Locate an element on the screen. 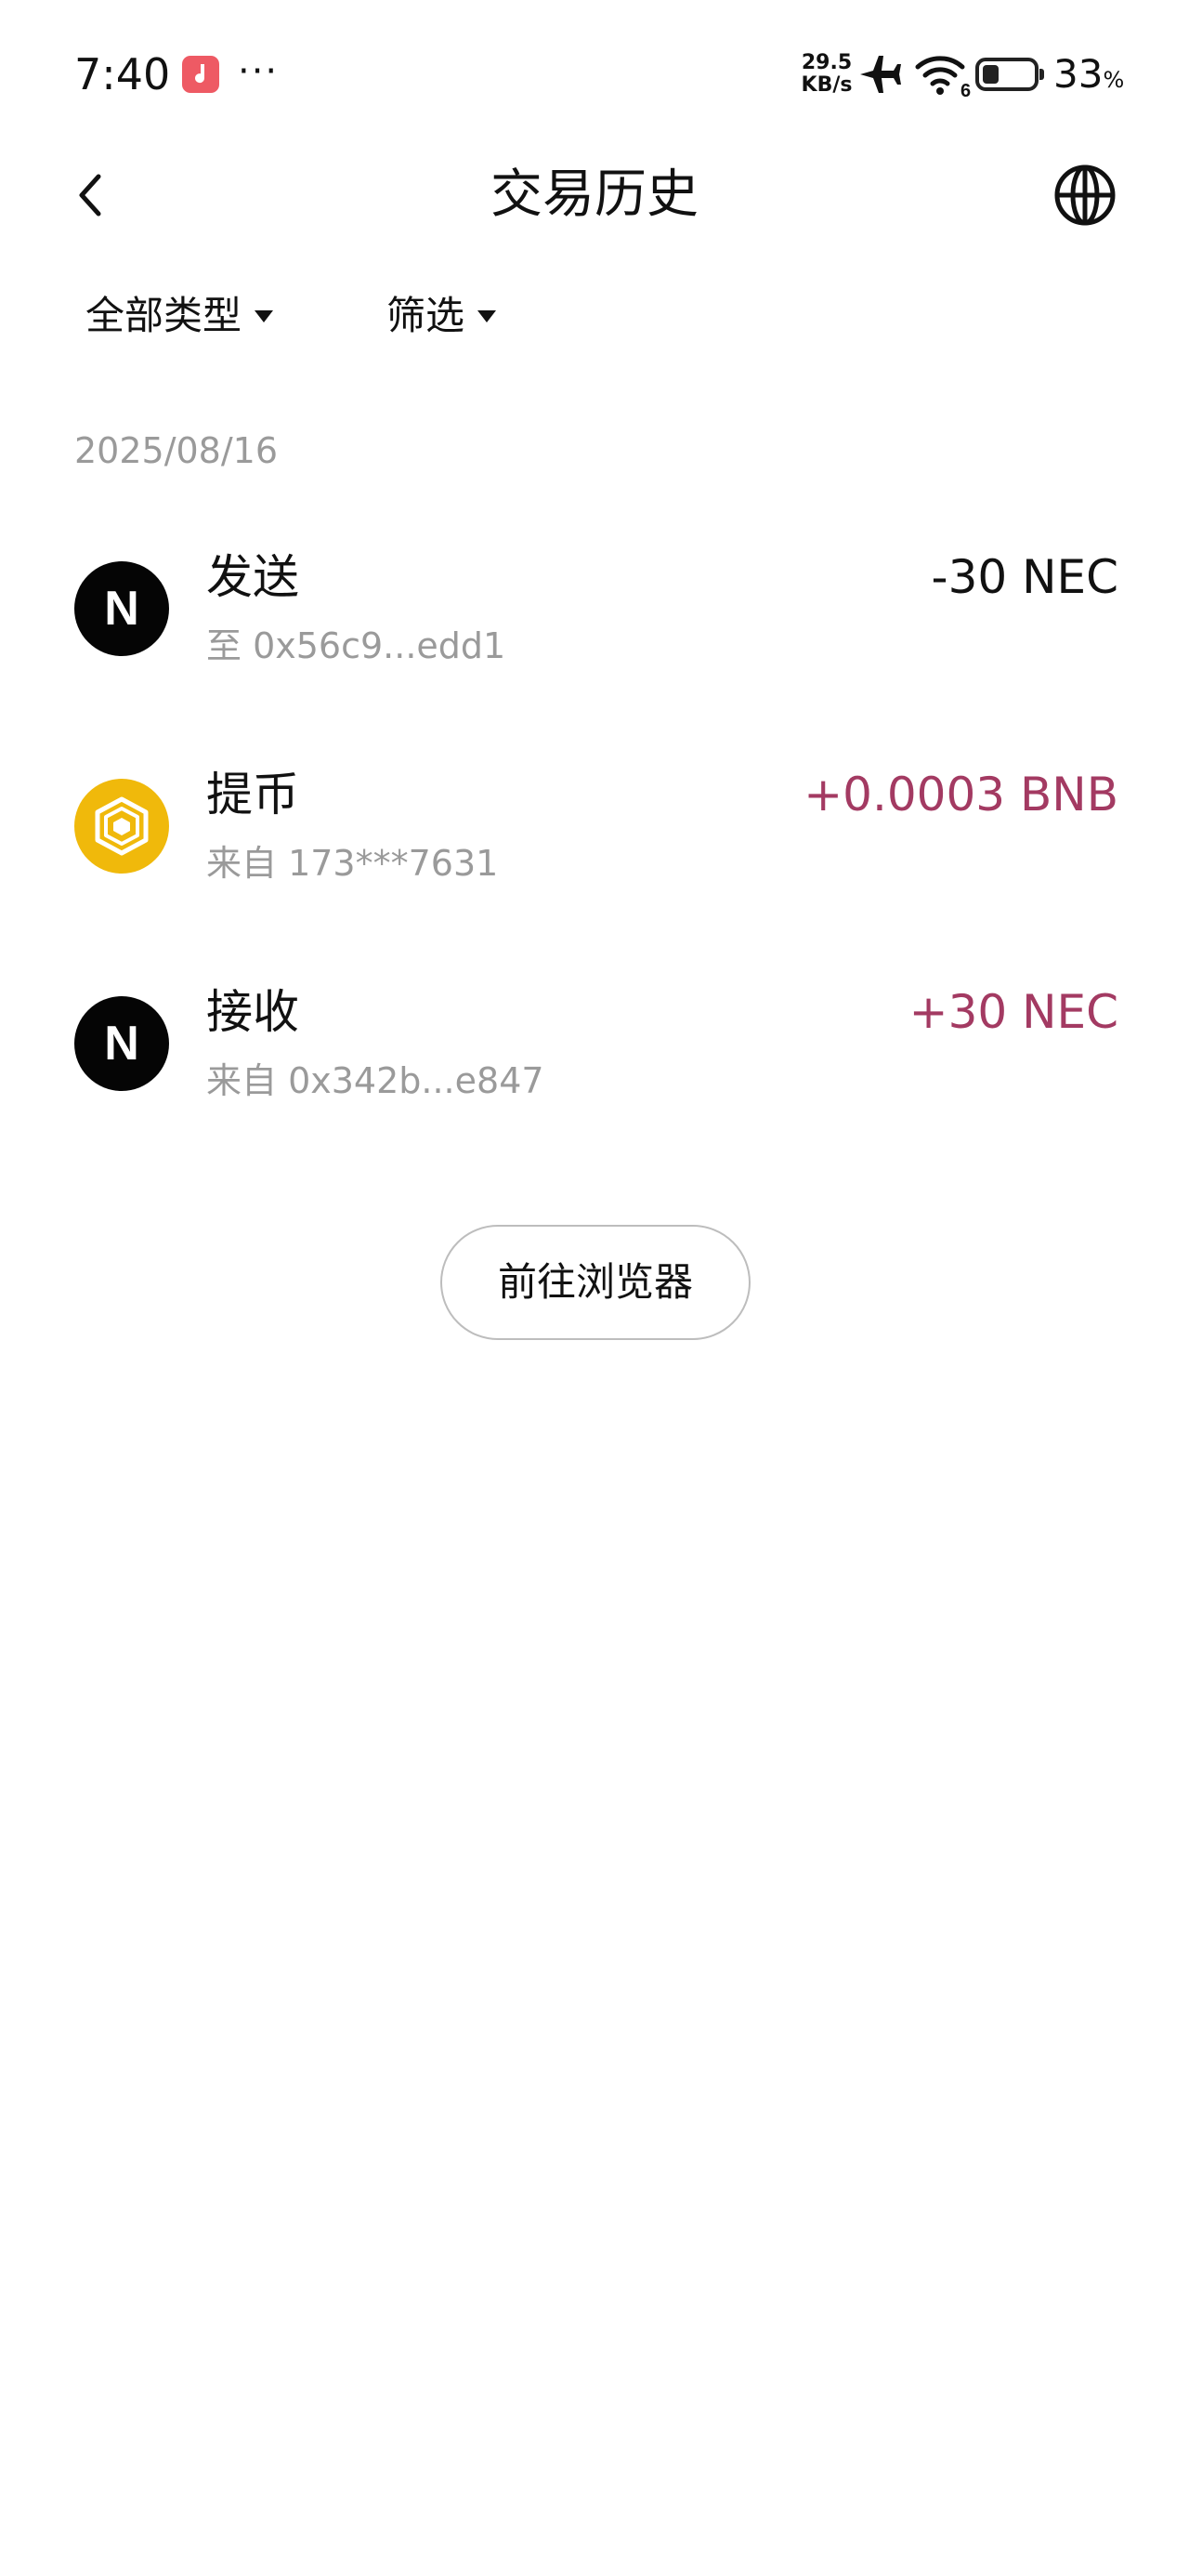 This screenshot has width=1189, height=2576. status-bar: 7:40 ··· 29.5 KB/s 6 33% is located at coordinates (594, 69).